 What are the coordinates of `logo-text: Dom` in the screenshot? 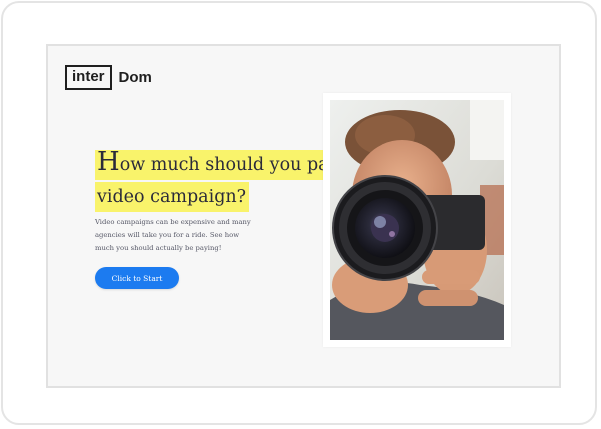 It's located at (135, 77).